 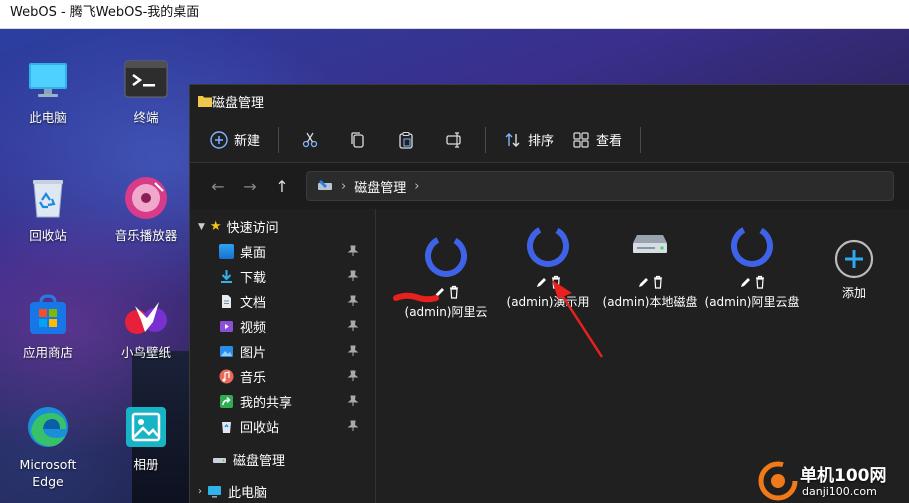 I want to click on sidebar-item-label: 磁盘管理, so click(x=259, y=461).